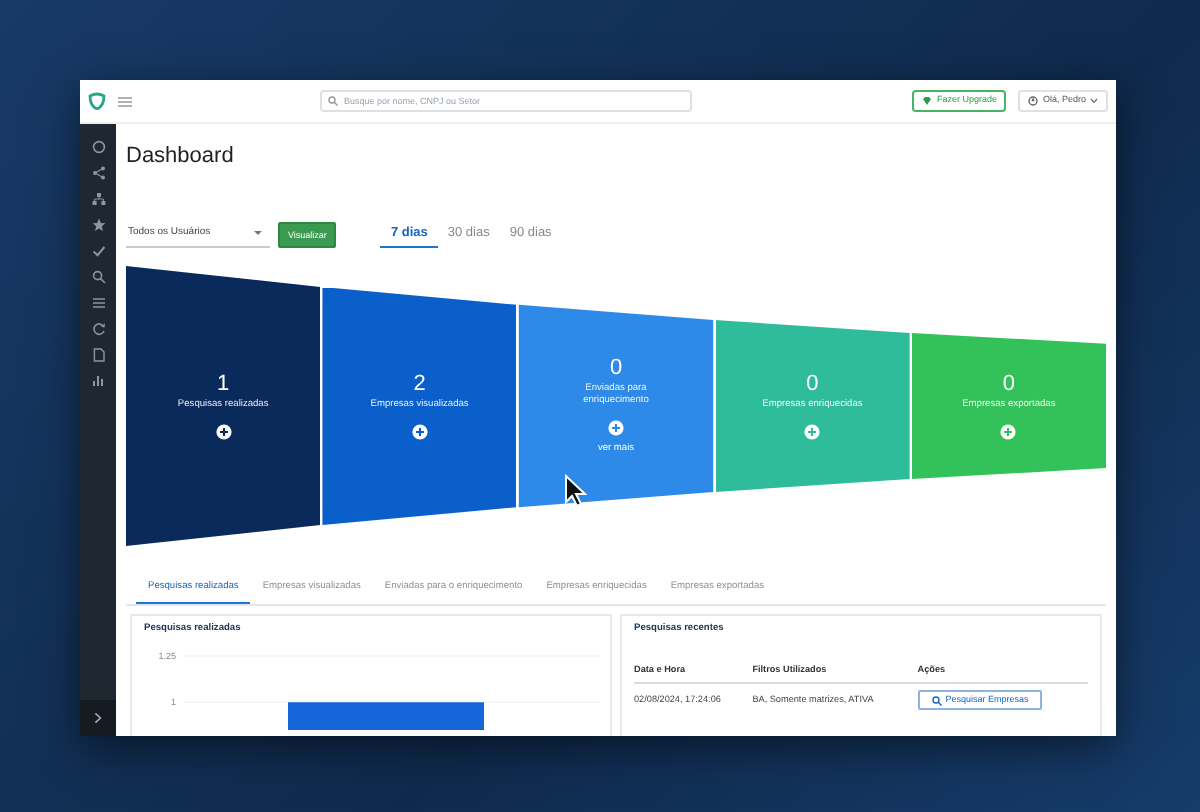 This screenshot has height=812, width=1200. I want to click on circle-icon, so click(98, 147).